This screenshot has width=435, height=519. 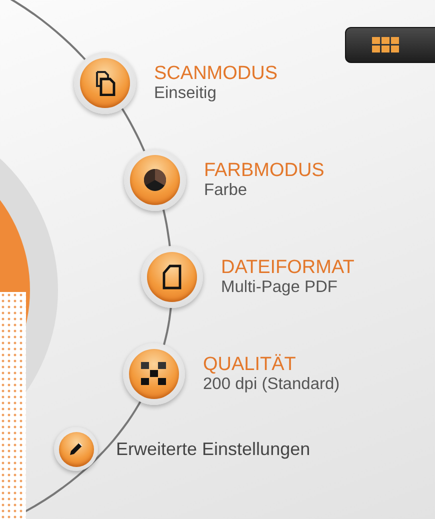 What do you see at coordinates (271, 384) in the screenshot?
I see `setting-value: 200 dpi (Standard)` at bounding box center [271, 384].